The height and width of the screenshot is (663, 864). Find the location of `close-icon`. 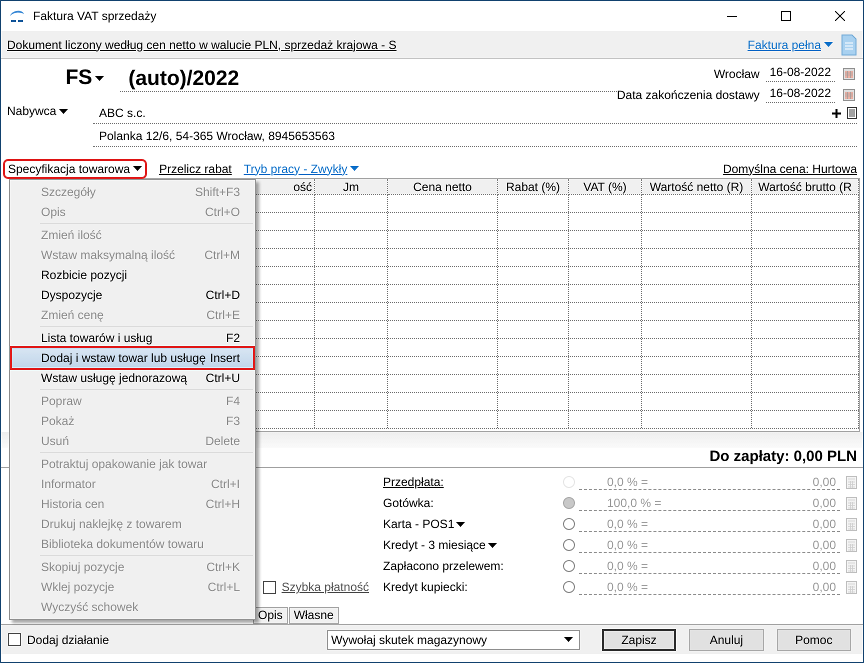

close-icon is located at coordinates (840, 16).